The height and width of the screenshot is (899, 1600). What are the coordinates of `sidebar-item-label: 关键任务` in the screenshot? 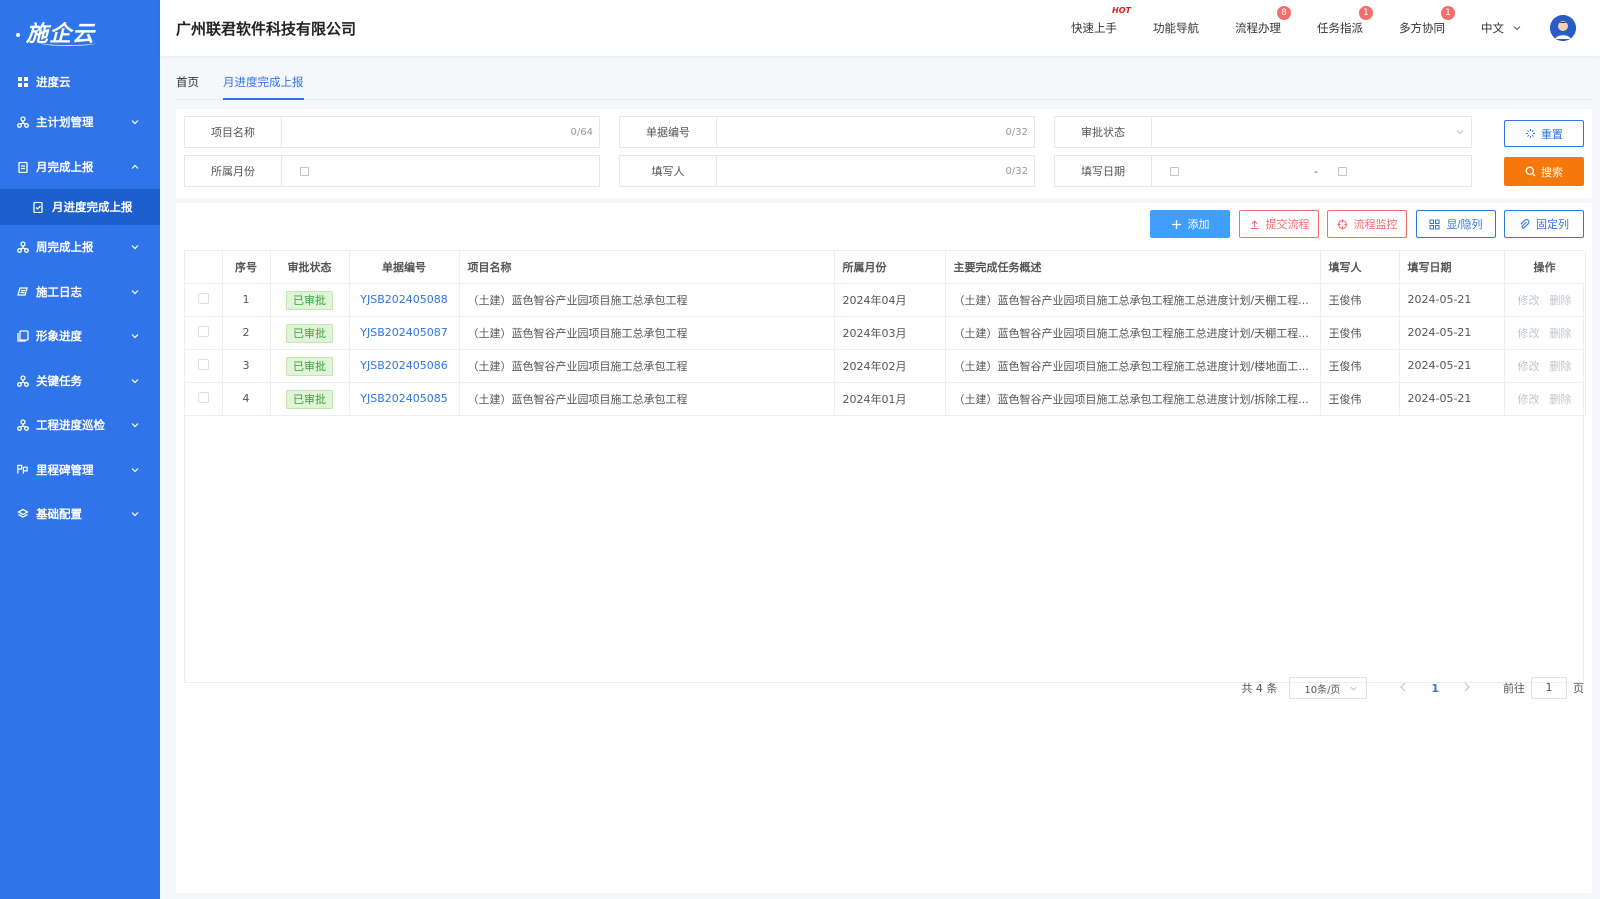 It's located at (59, 380).